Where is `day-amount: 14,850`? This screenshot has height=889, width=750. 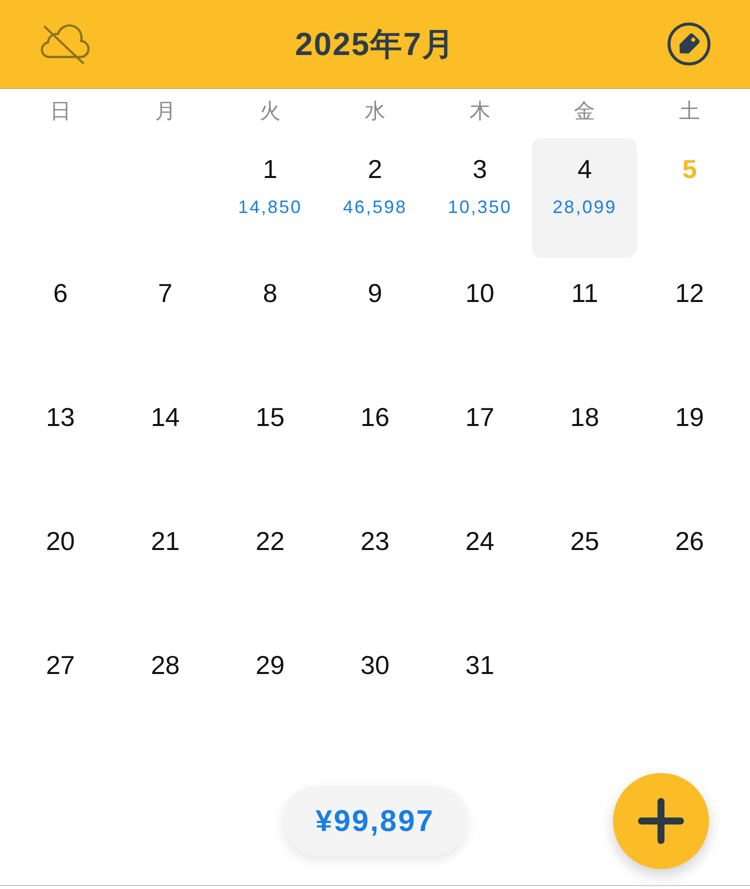
day-amount: 14,850 is located at coordinates (270, 207).